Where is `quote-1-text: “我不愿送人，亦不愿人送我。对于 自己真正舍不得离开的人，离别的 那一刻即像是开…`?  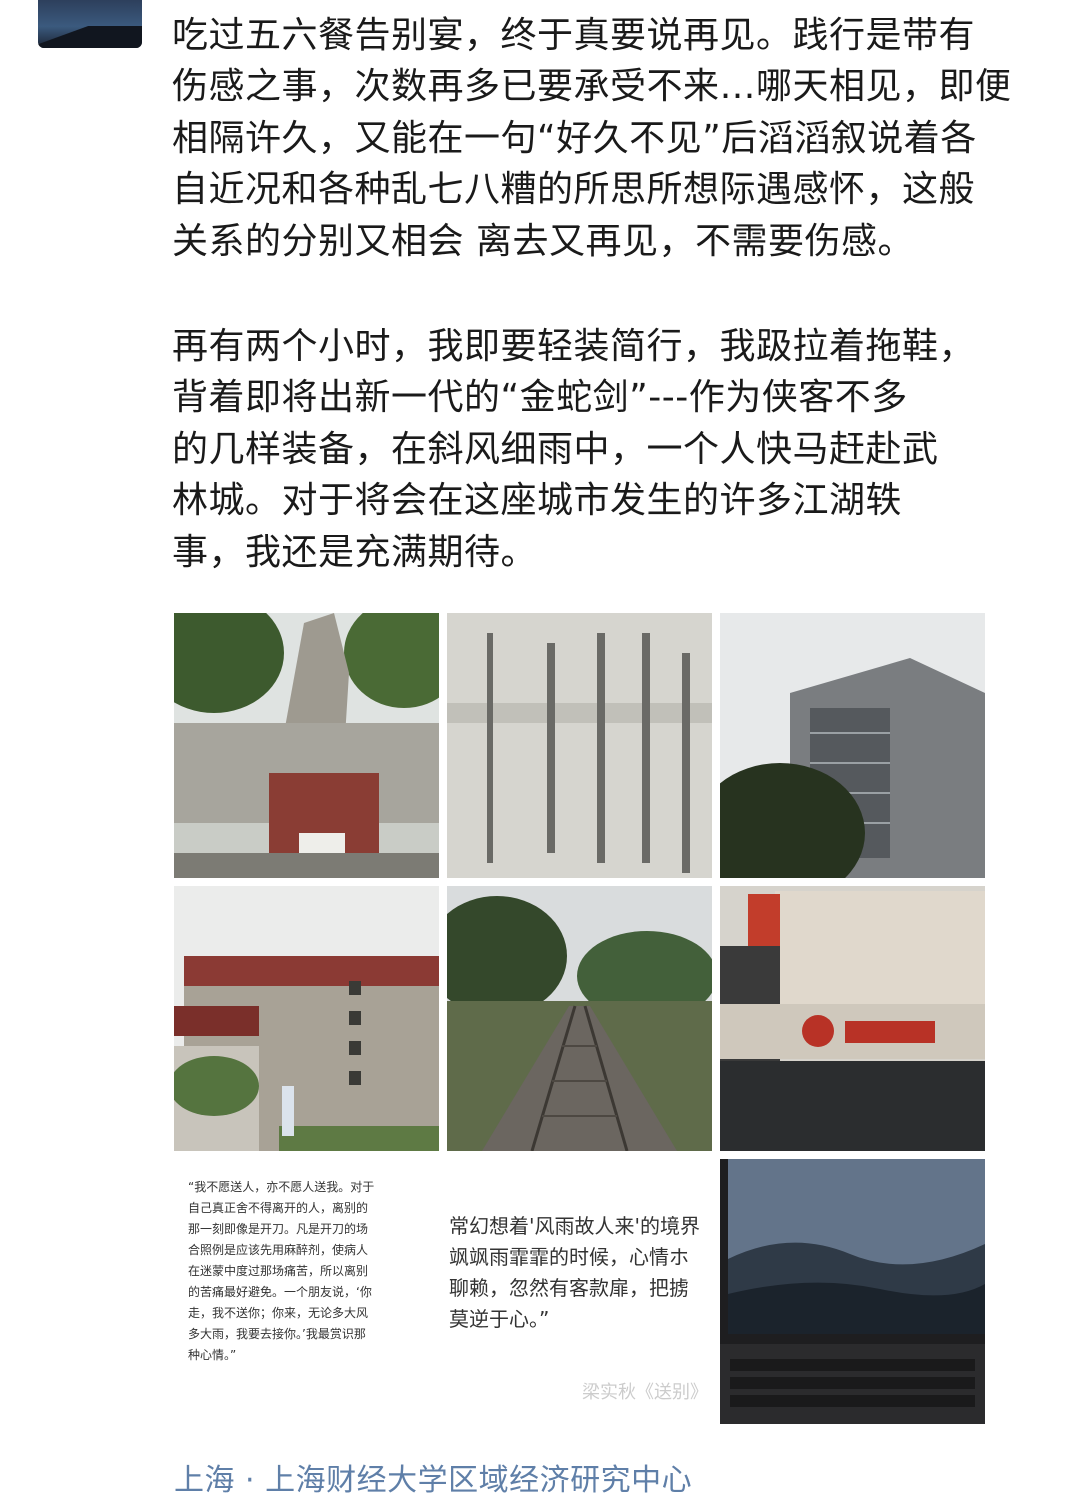
quote-1-text: “我不愿送人，亦不愿人送我。对于 自己真正舍不得离开的人，离别的 那一刻即像是开… is located at coordinates (281, 1271).